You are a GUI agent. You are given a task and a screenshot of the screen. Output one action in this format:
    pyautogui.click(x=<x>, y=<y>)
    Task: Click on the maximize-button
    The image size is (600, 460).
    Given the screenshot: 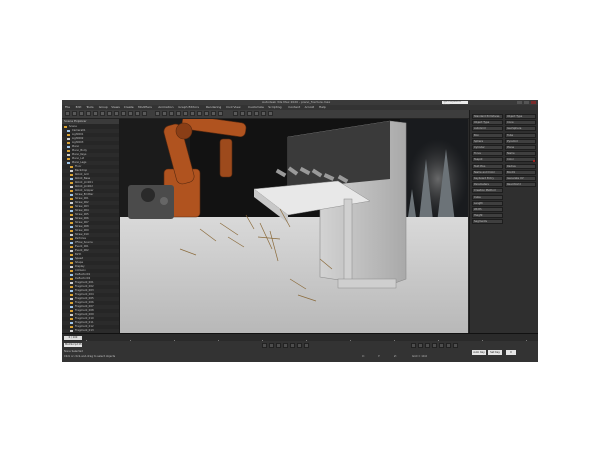 What is the action you would take?
    pyautogui.click(x=526, y=102)
    